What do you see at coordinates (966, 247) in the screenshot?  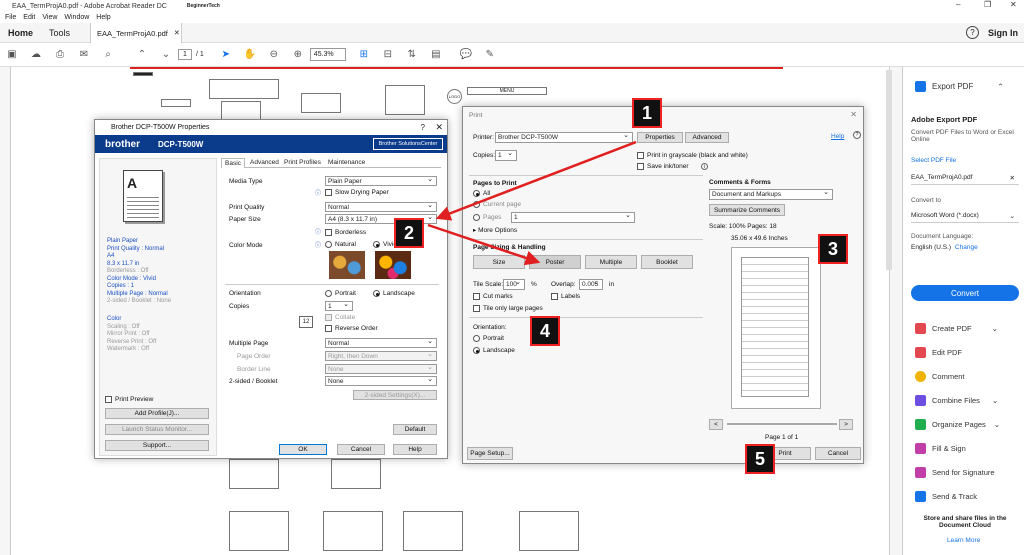 I see `change-language-link: Change` at bounding box center [966, 247].